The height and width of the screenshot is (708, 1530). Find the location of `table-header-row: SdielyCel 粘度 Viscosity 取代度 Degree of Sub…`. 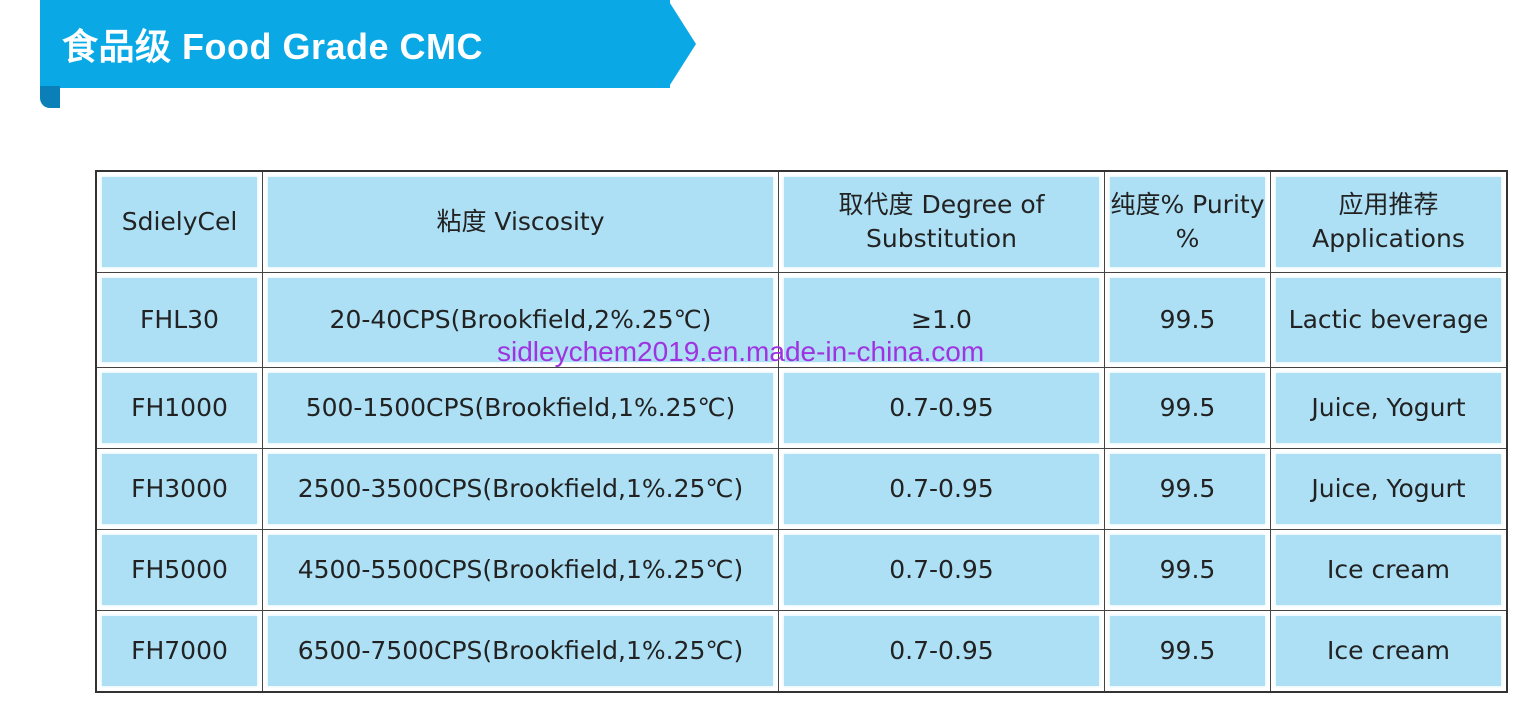

table-header-row: SdielyCel 粘度 Viscosity 取代度 Degree of Sub… is located at coordinates (801, 221).